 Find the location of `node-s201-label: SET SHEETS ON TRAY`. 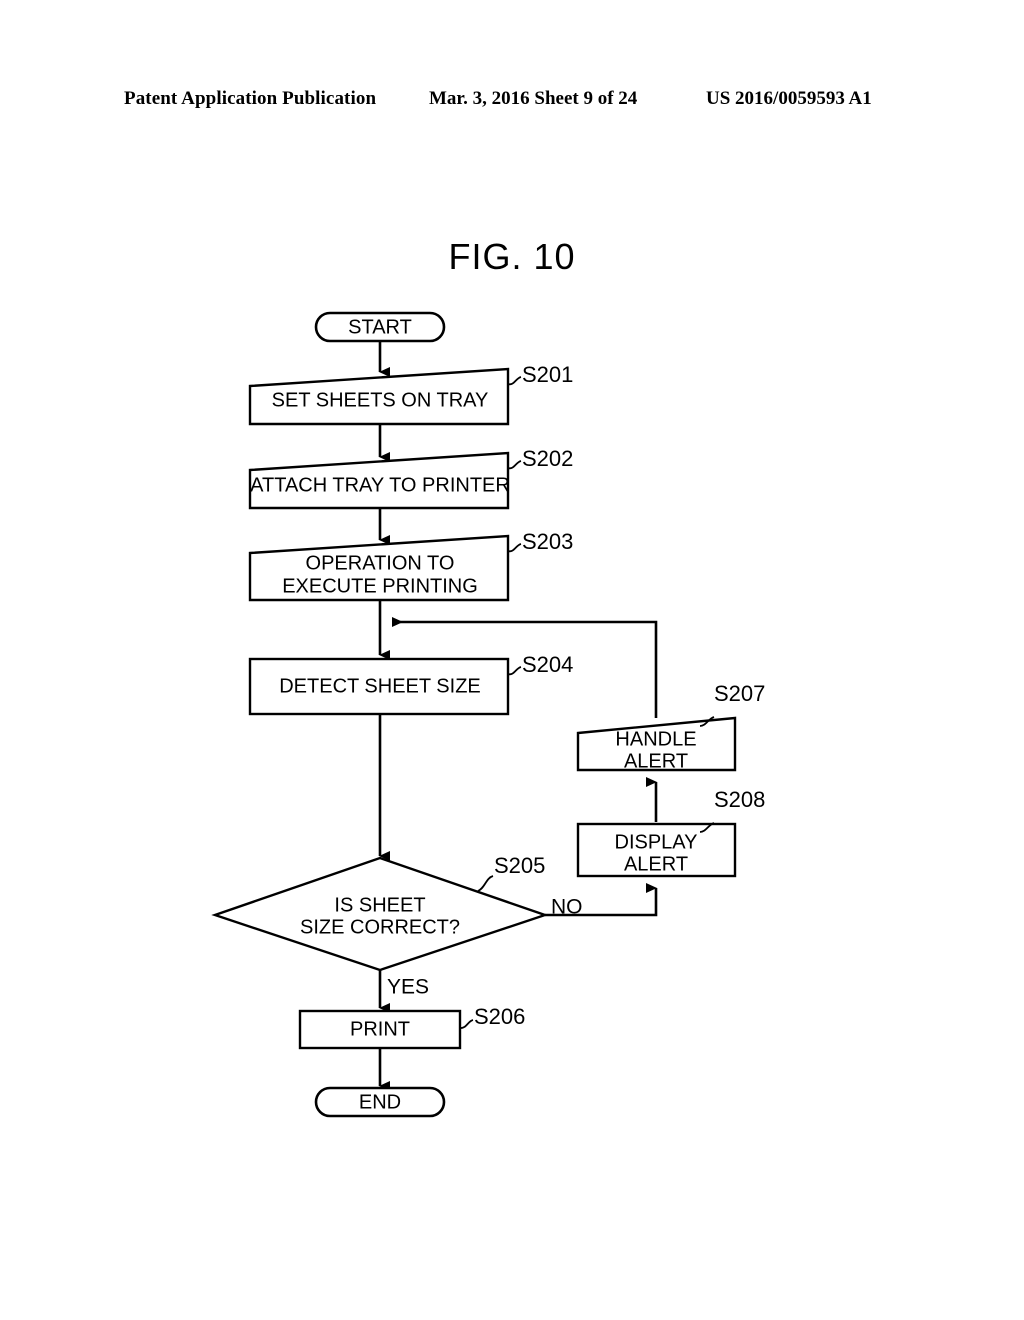

node-s201-label: SET SHEETS ON TRAY is located at coordinates (380, 400).